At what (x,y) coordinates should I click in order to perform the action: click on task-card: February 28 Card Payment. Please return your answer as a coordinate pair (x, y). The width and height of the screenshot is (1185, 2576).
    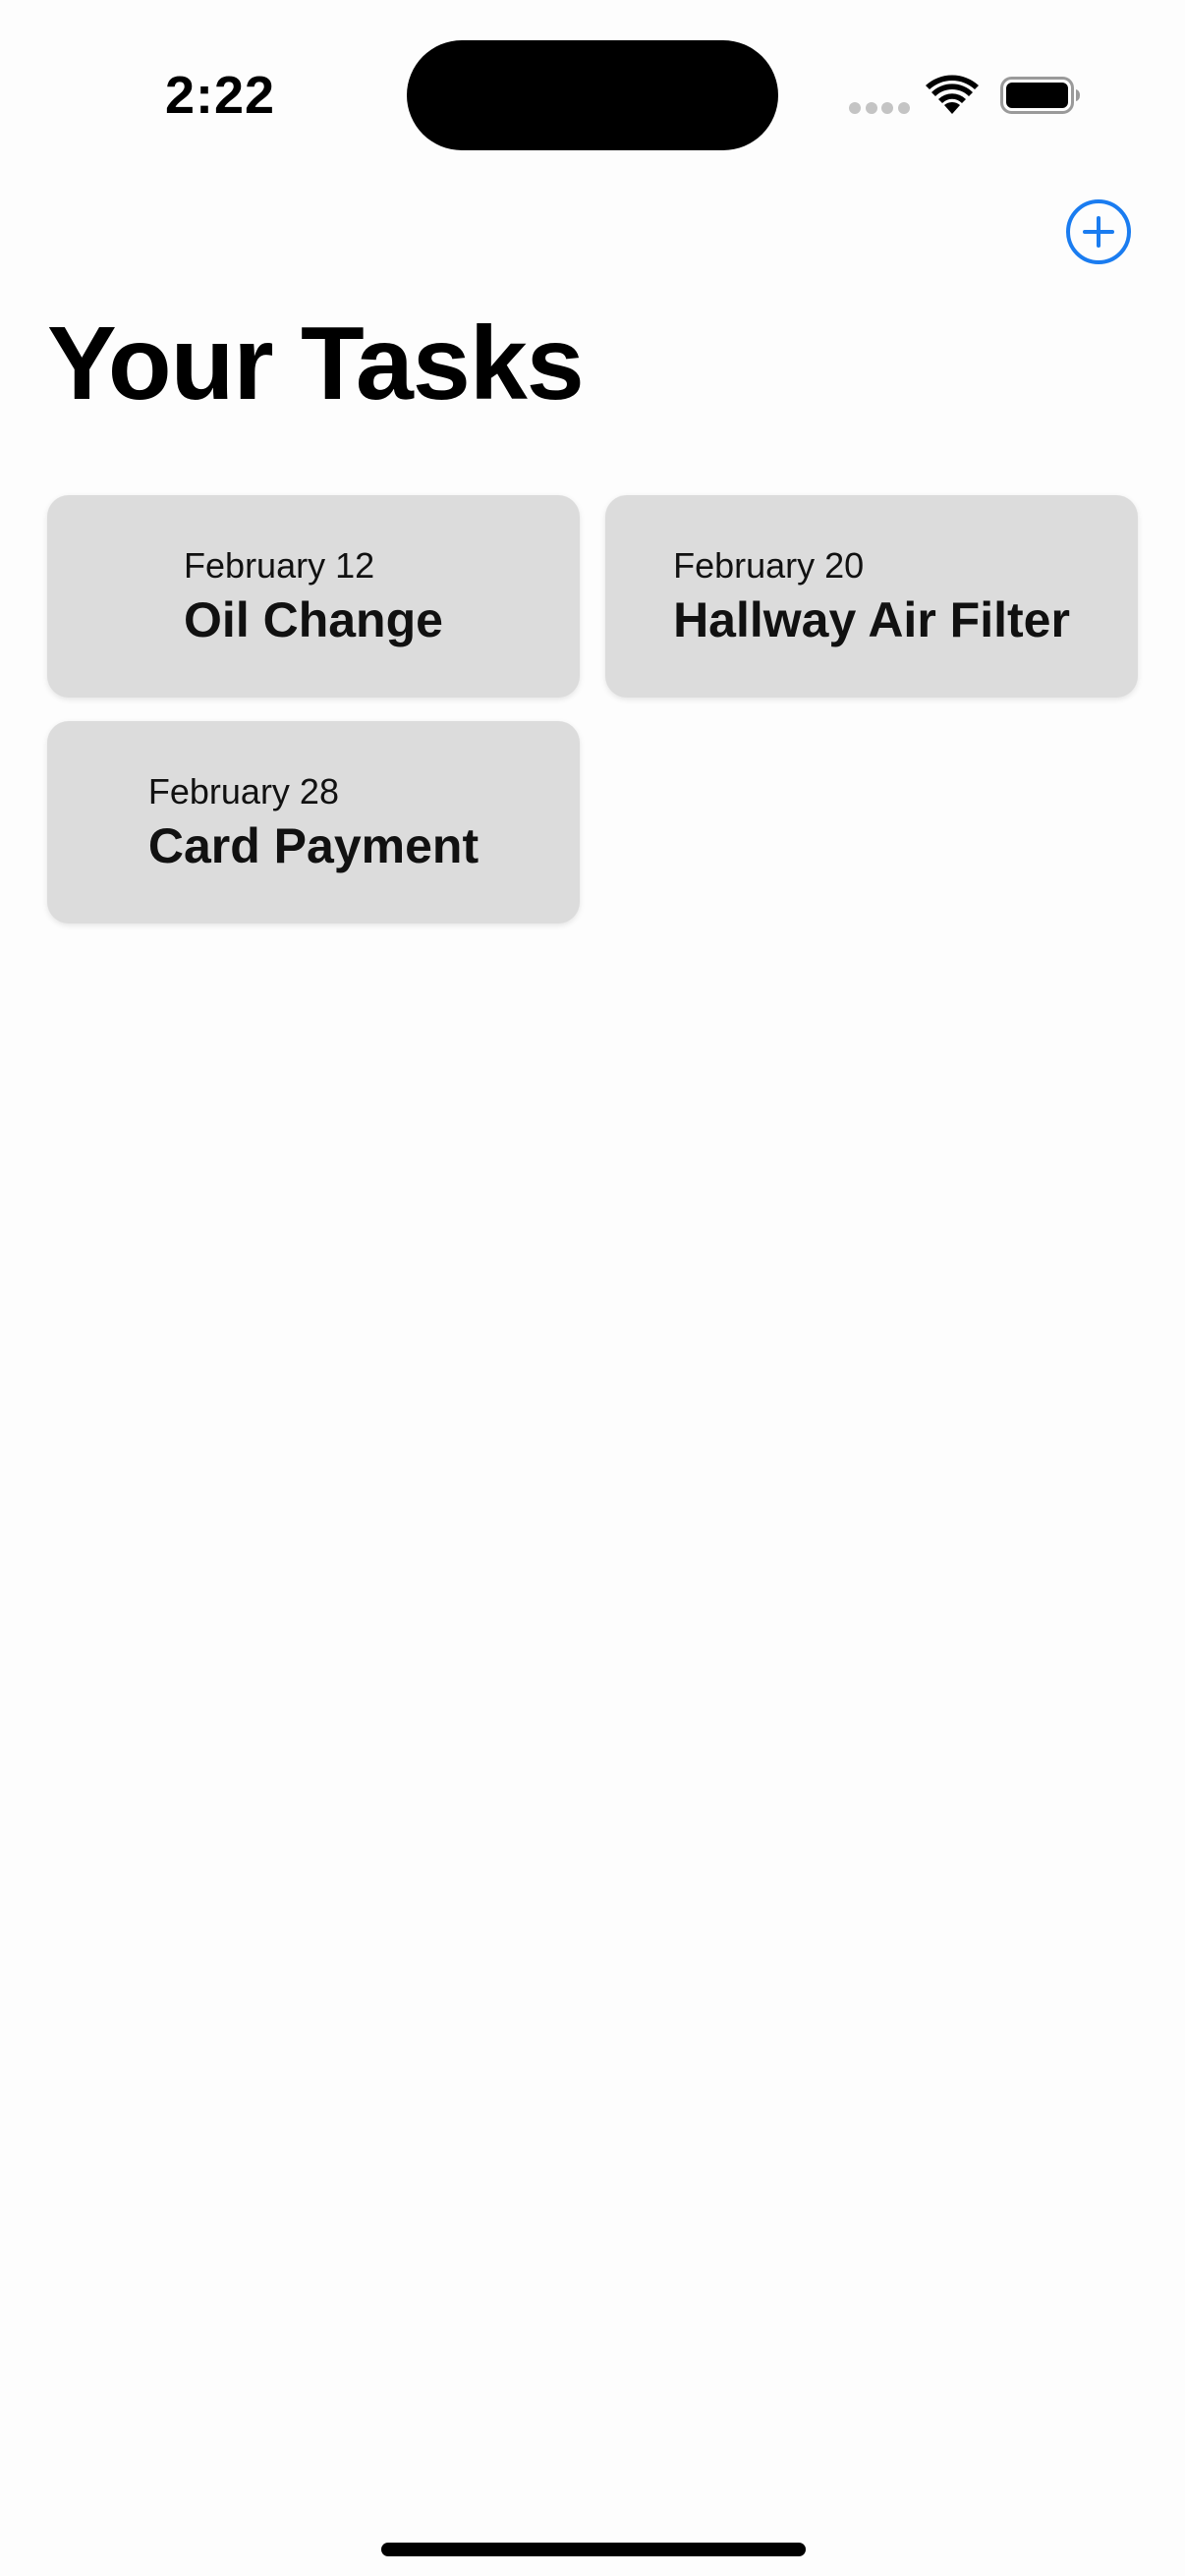
    Looking at the image, I should click on (314, 822).